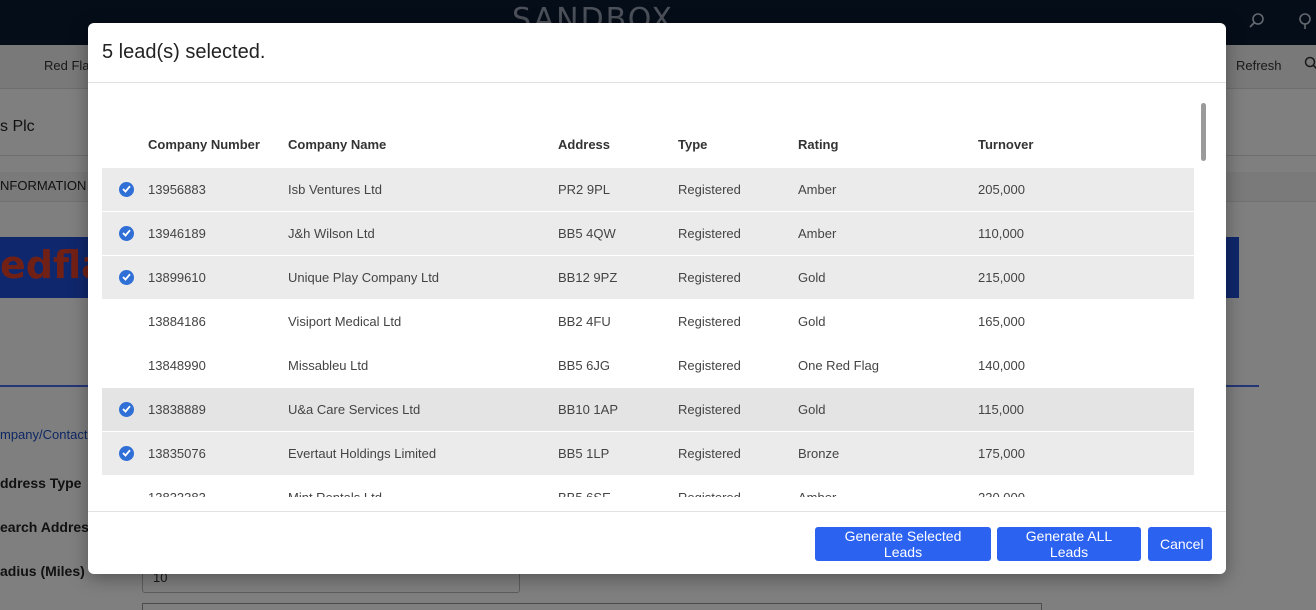  What do you see at coordinates (618, 188) in the screenshot?
I see `cell-address: PR2 9PL` at bounding box center [618, 188].